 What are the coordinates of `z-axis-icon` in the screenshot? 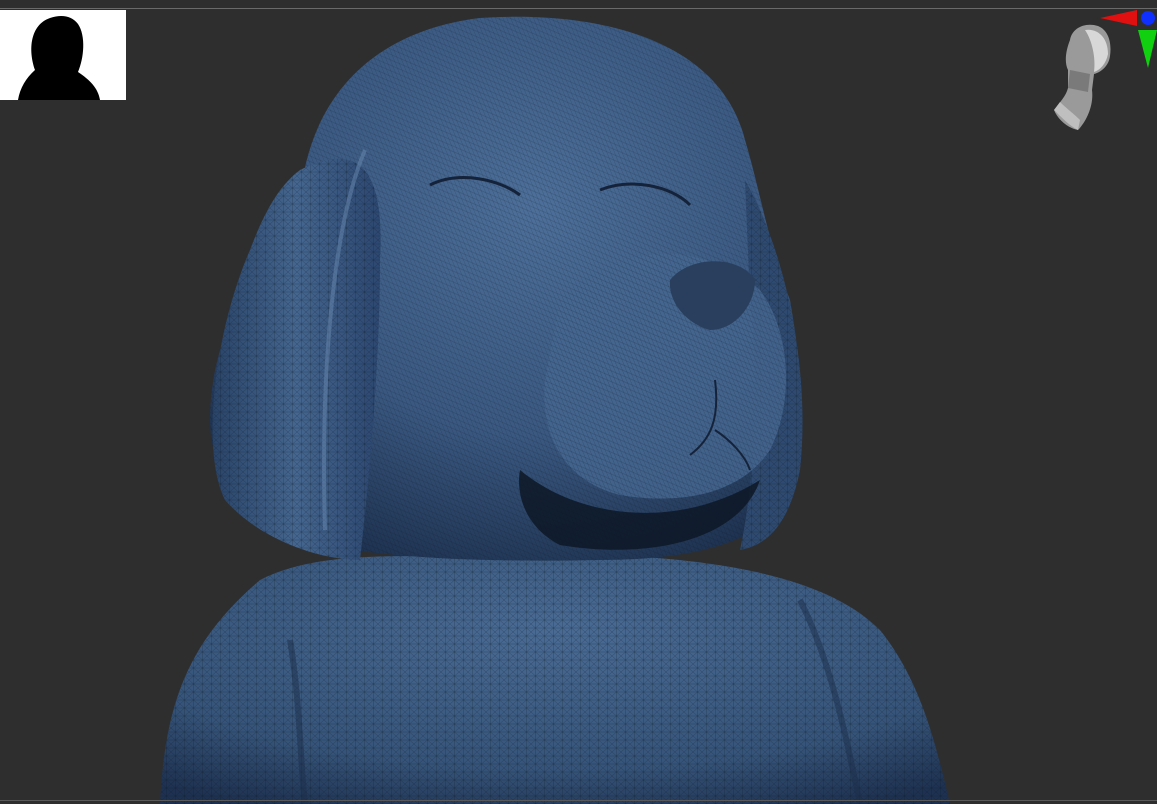 It's located at (1148, 18).